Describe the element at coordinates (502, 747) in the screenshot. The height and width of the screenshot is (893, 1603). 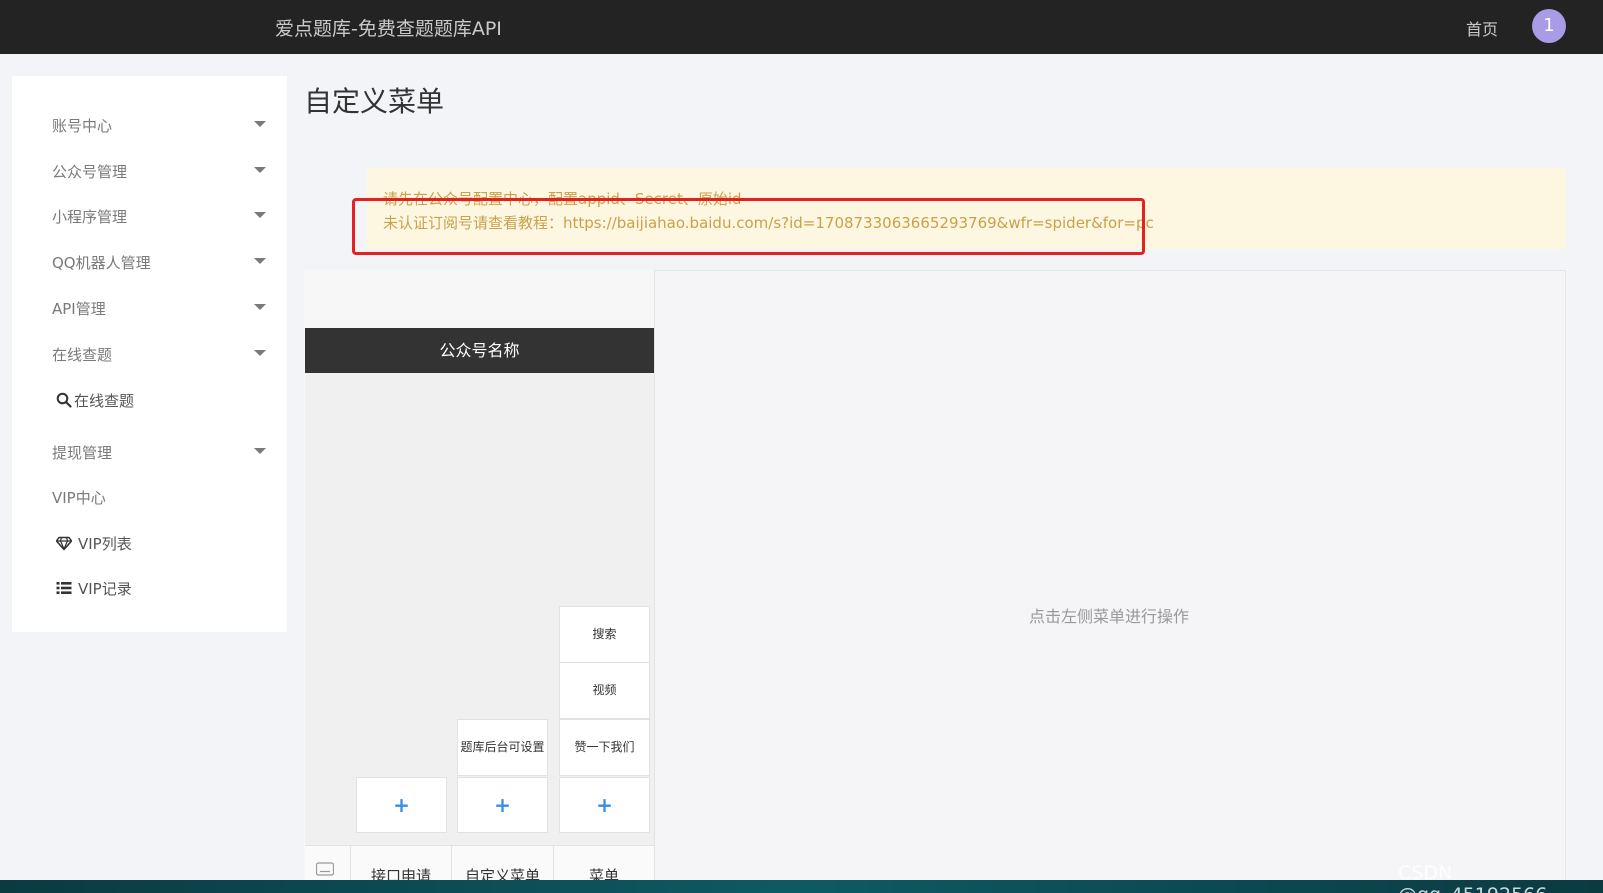
I see `submenu-item-admin-configurable: 题库后台可设置` at that location.